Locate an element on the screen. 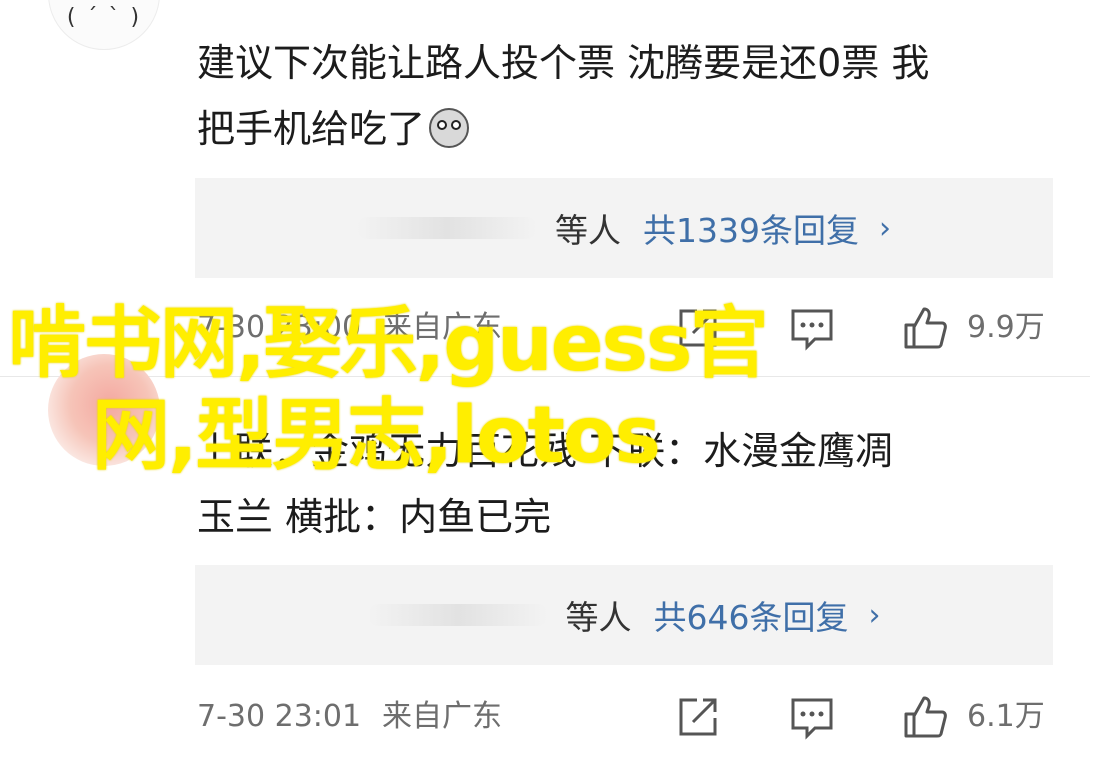 This screenshot has height=770, width=1100. comment-text-line: 玉兰 横批：内鱼已完 is located at coordinates (374, 517).